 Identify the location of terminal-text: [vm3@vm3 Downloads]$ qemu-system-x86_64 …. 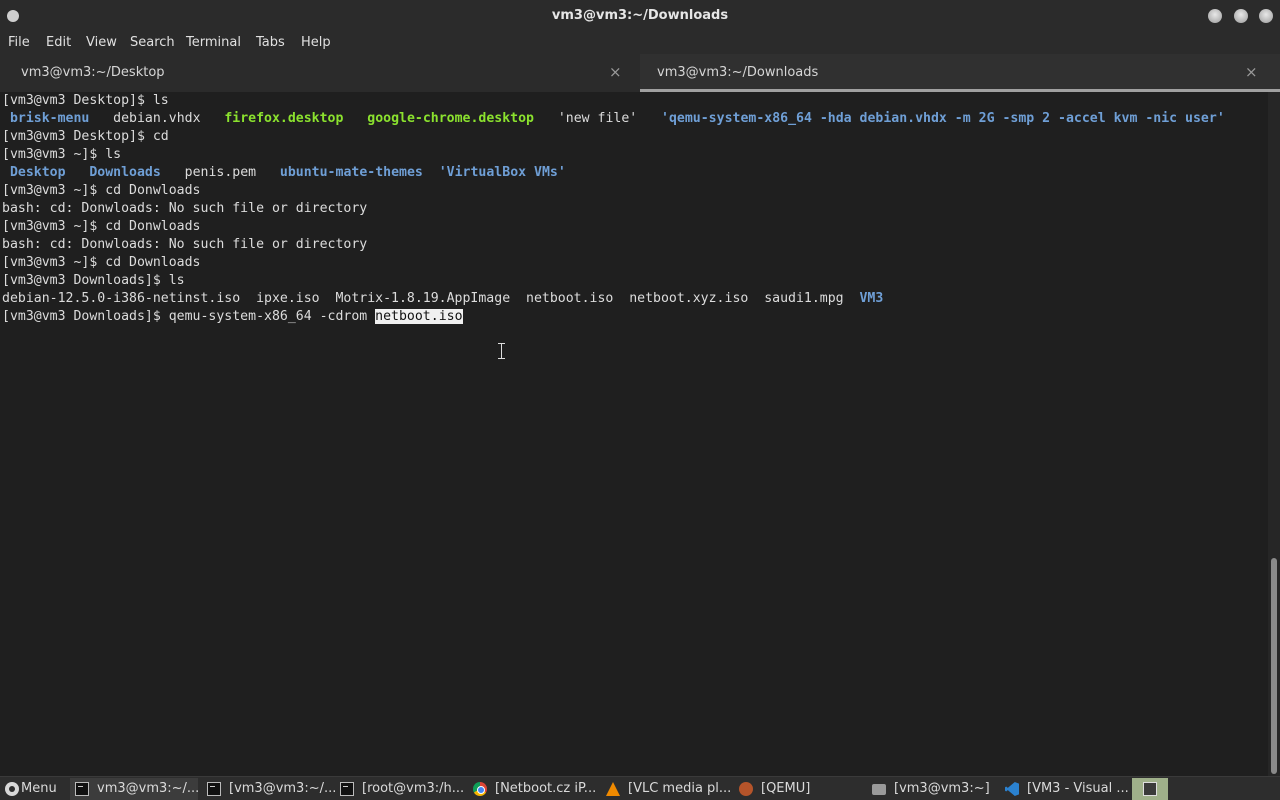
(189, 316).